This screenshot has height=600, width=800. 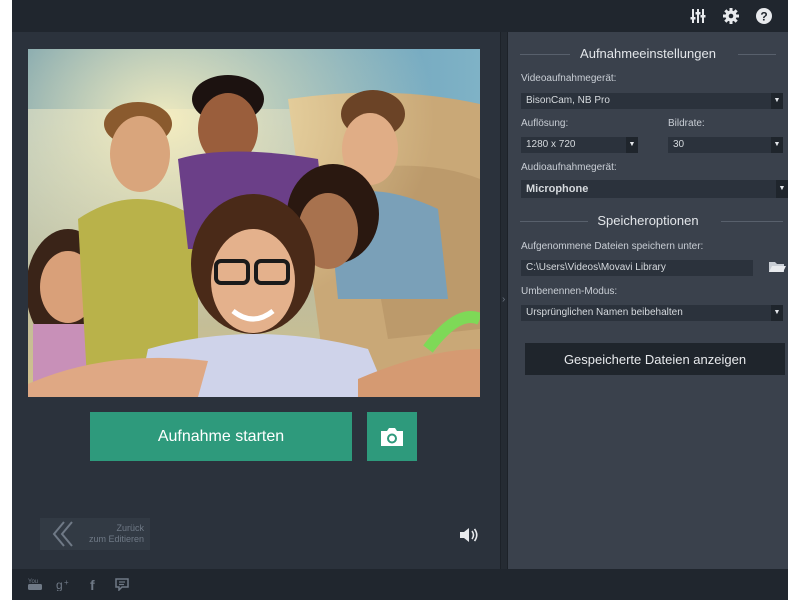 What do you see at coordinates (130, 528) in the screenshot?
I see `back-label-line1: Zurück` at bounding box center [130, 528].